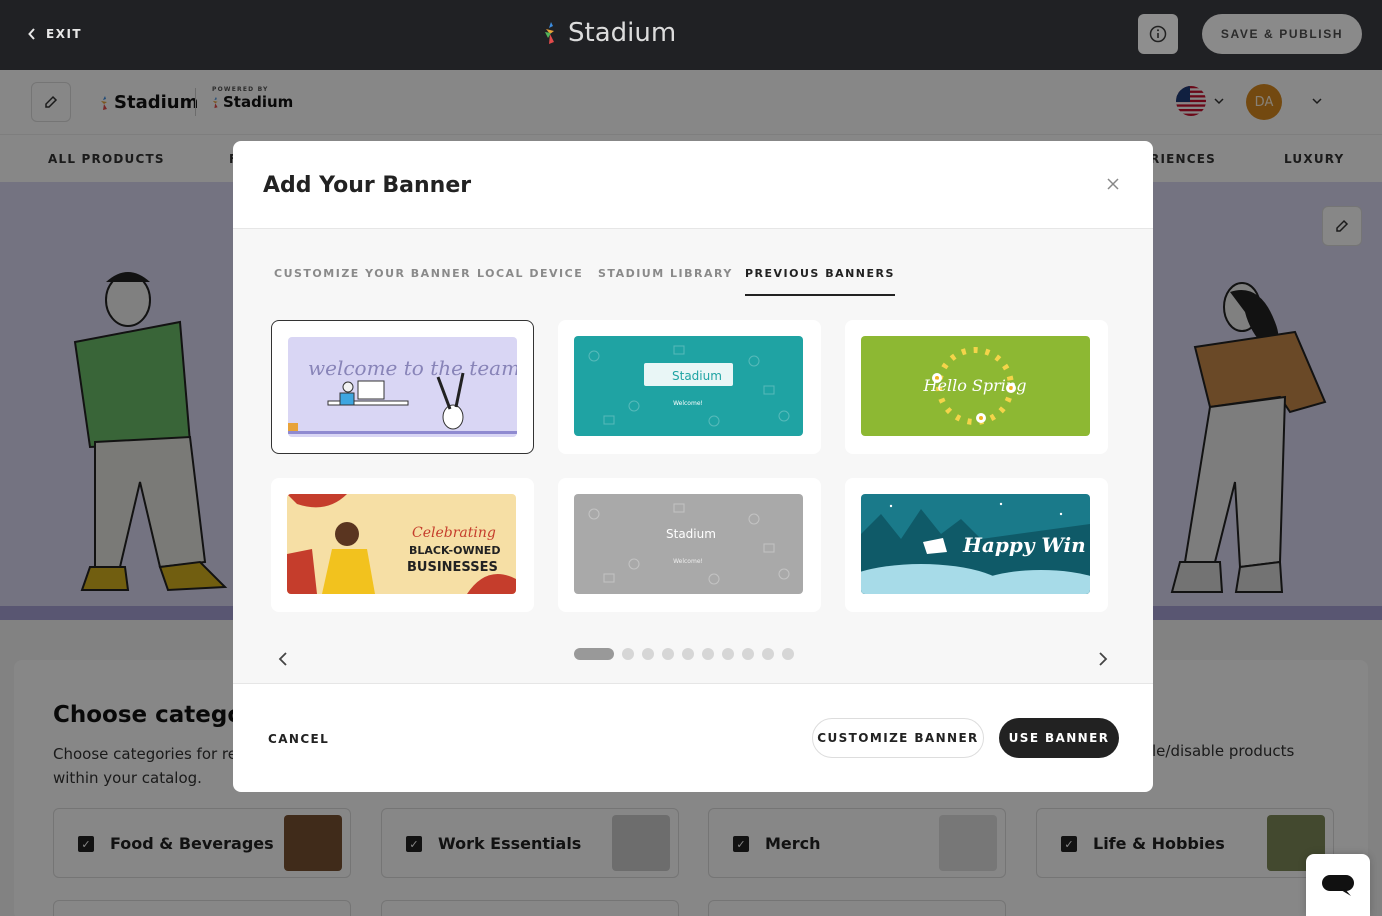 The width and height of the screenshot is (1382, 916). I want to click on banner-thumbnail: welcome to the team!, so click(402, 387).